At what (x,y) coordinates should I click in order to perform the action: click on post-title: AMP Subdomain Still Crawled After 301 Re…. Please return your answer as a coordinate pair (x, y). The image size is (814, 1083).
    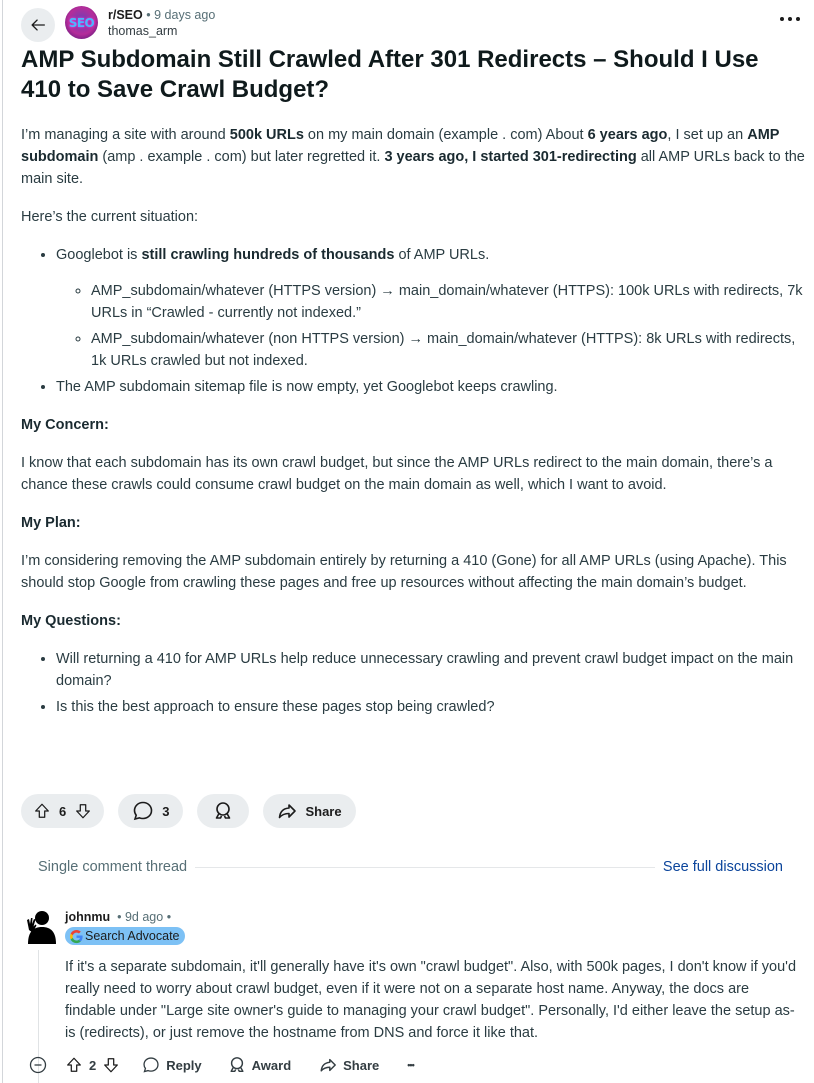
    Looking at the image, I should click on (390, 74).